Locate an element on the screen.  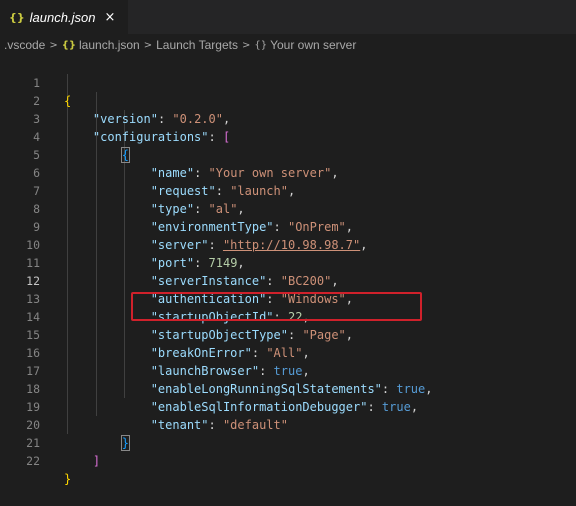
code-line: 20 } is located at coordinates (288, 424).